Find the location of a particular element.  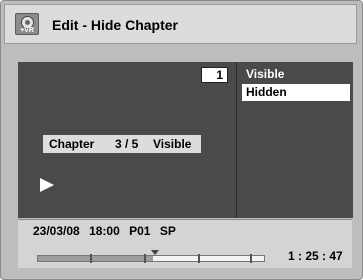

option-visible: Visible is located at coordinates (296, 74).